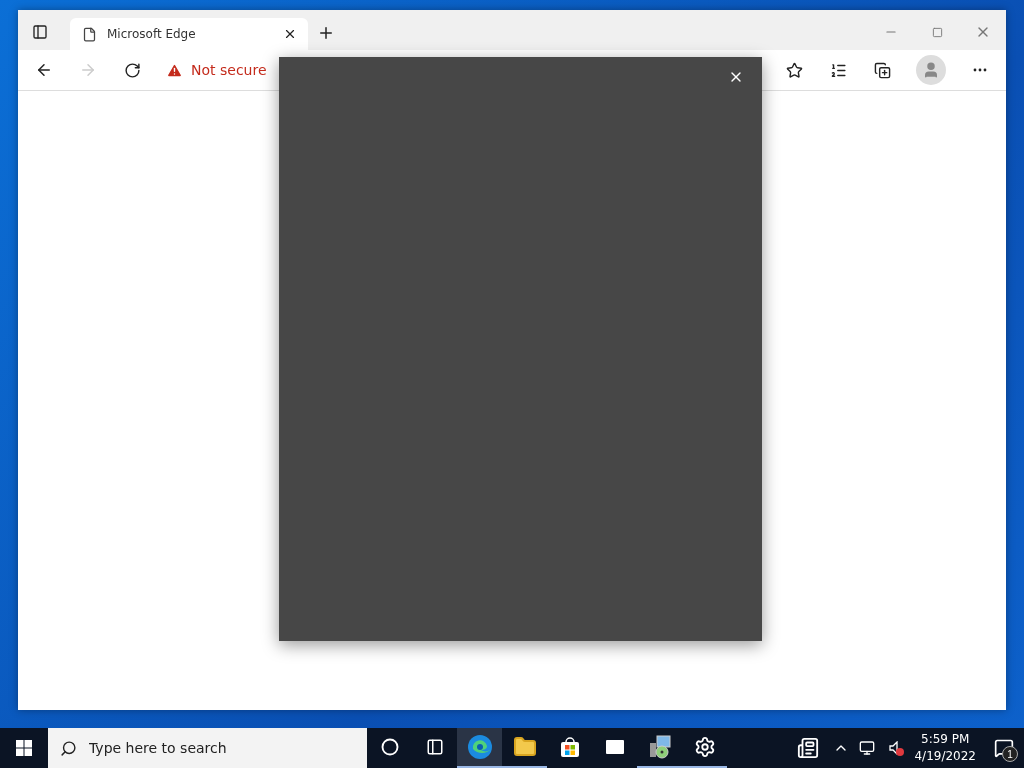 Image resolution: width=1024 pixels, height=768 pixels. Describe the element at coordinates (524, 747) in the screenshot. I see `folder-icon` at that location.